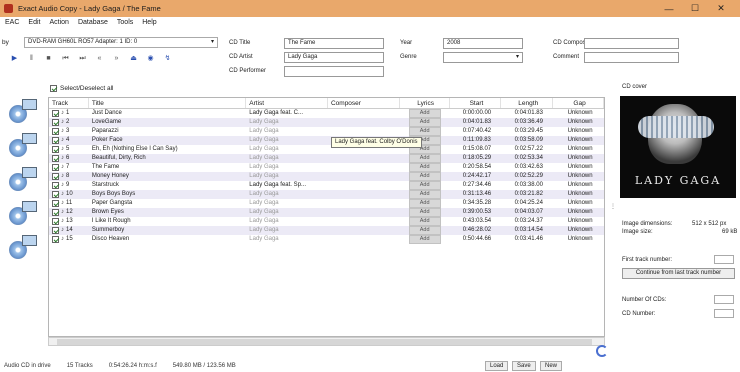 Image resolution: width=740 pixels, height=372 pixels. Describe the element at coordinates (167, 113) in the screenshot. I see `track-title: Just Dance` at that location.